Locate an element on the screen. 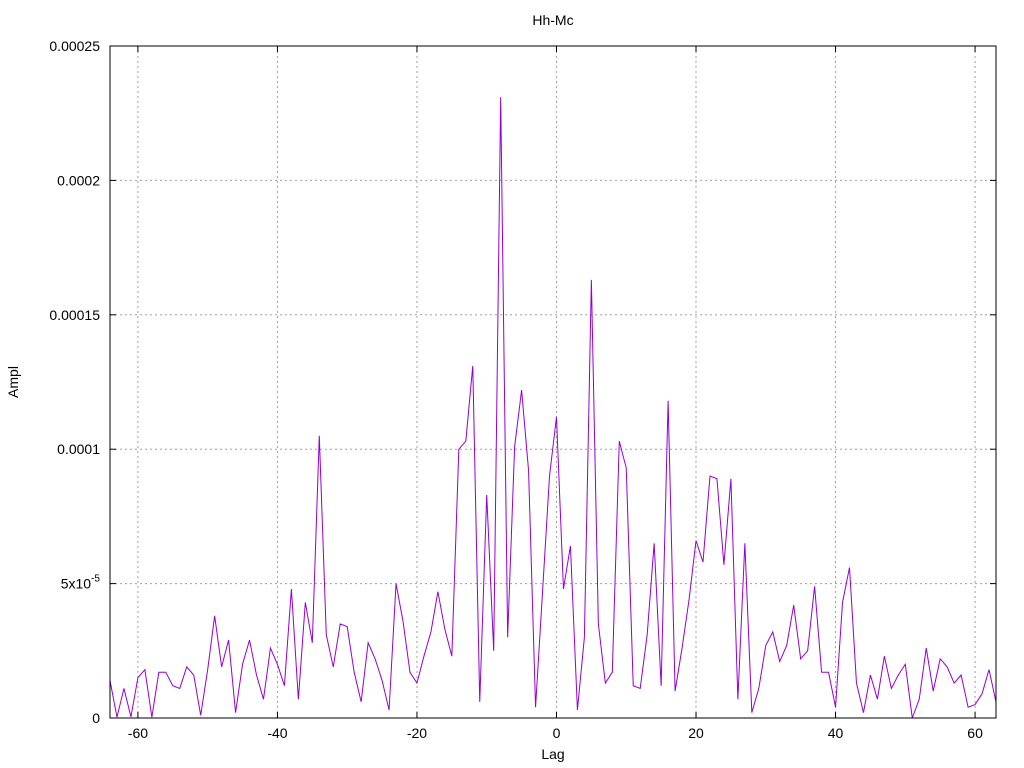 The image size is (1024, 768). y-tick-label-base: 0.0002 is located at coordinates (78, 180).